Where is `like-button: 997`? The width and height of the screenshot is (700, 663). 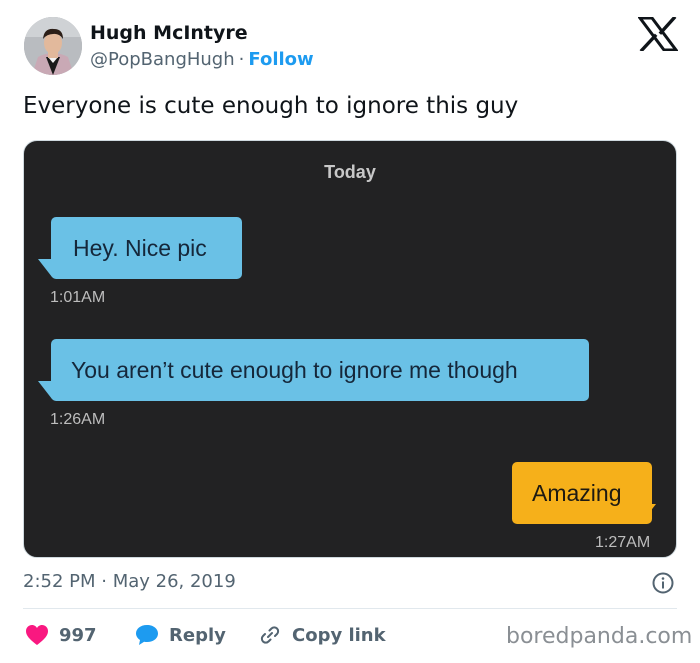
like-button: 997 is located at coordinates (61, 635).